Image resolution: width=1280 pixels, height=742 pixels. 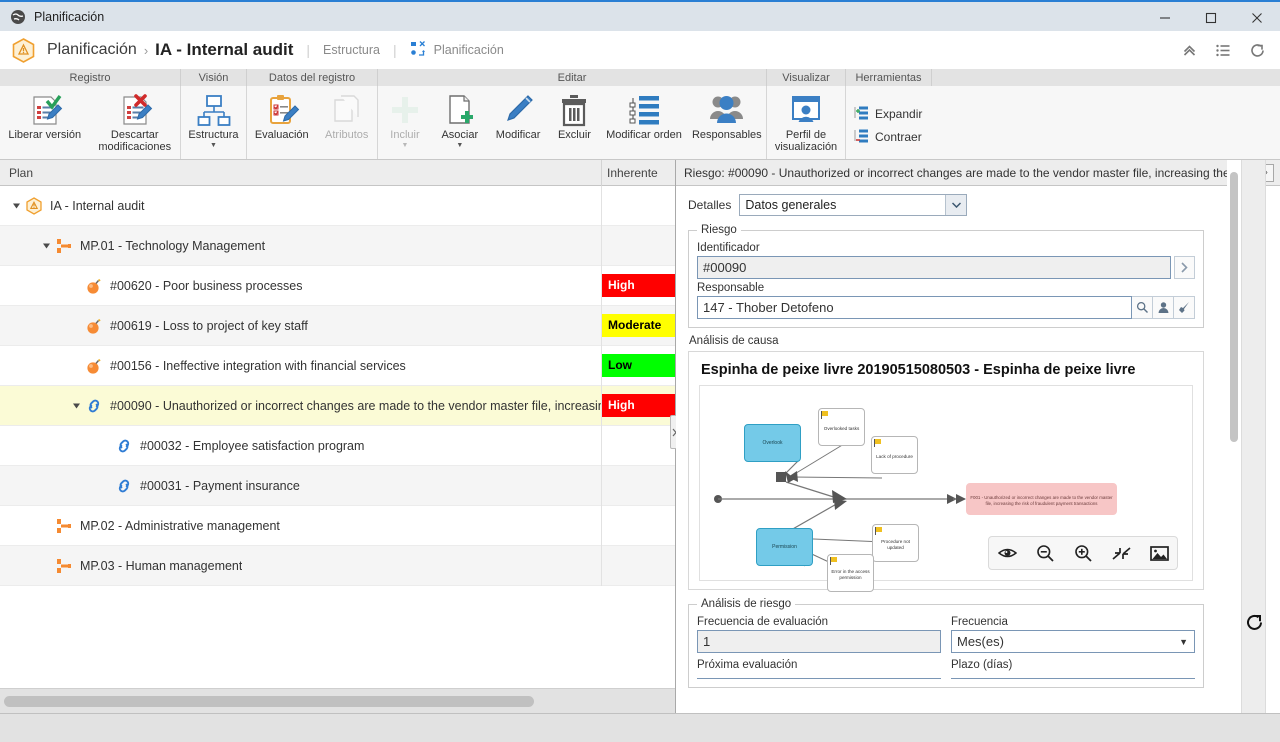 What do you see at coordinates (892, 114) in the screenshot?
I see `expandir-button: Expandir` at bounding box center [892, 114].